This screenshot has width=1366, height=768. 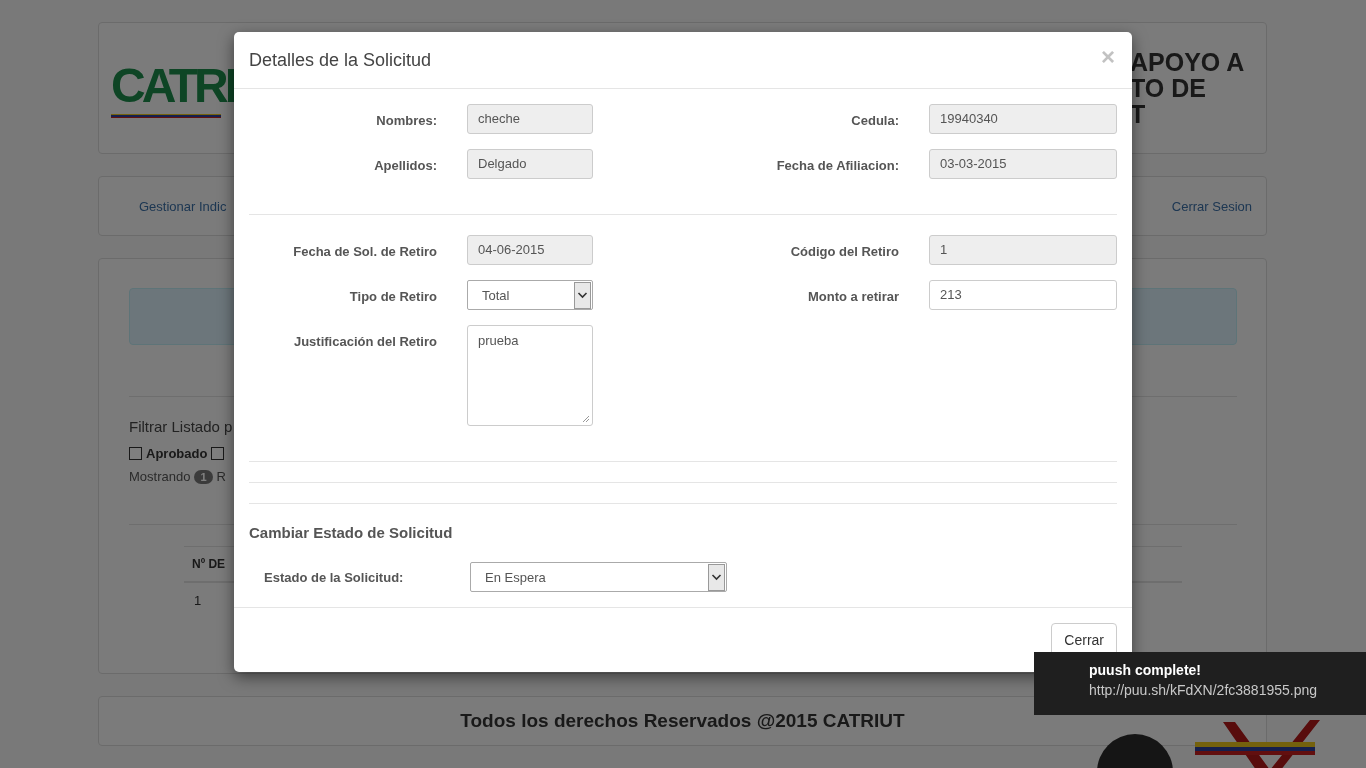 What do you see at coordinates (1023, 295) in the screenshot?
I see `input-field: 213` at bounding box center [1023, 295].